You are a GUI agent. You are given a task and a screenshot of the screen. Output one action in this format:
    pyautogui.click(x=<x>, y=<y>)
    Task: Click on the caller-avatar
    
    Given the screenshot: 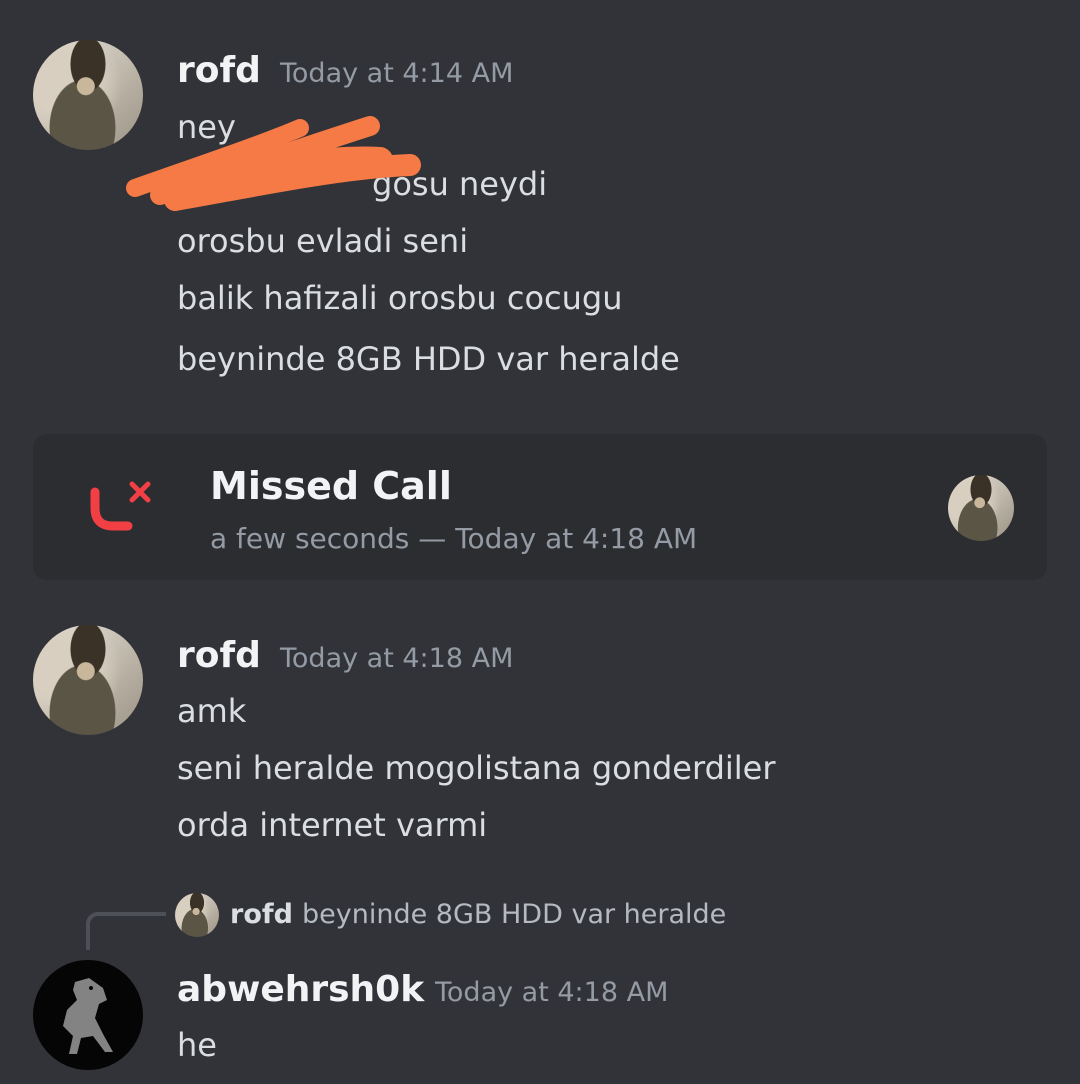 What is the action you would take?
    pyautogui.click(x=981, y=508)
    